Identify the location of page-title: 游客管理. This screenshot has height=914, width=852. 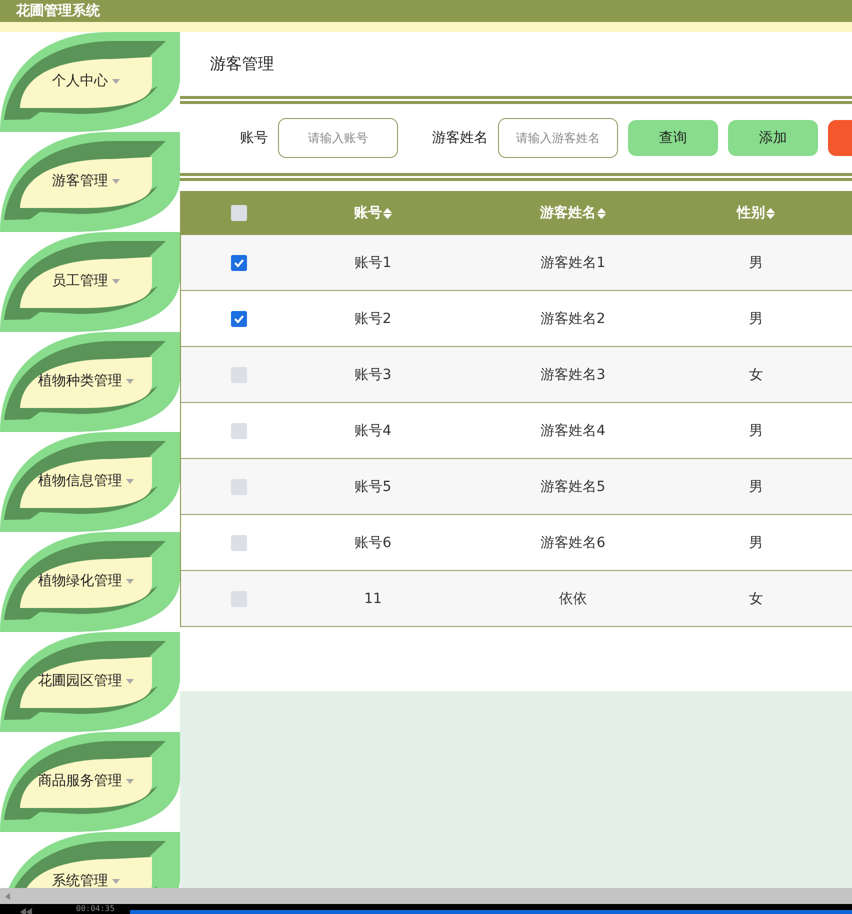
(242, 64).